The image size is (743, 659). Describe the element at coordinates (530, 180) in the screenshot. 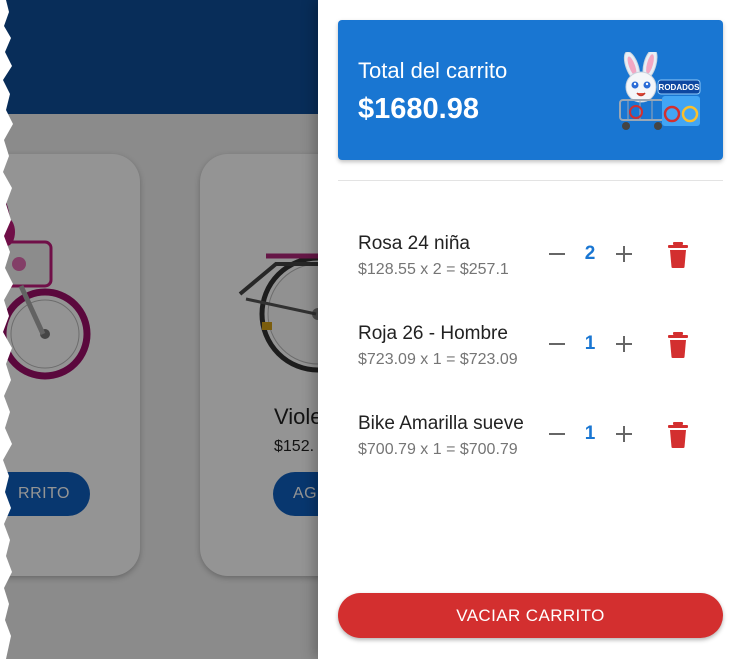

I see `divider` at that location.